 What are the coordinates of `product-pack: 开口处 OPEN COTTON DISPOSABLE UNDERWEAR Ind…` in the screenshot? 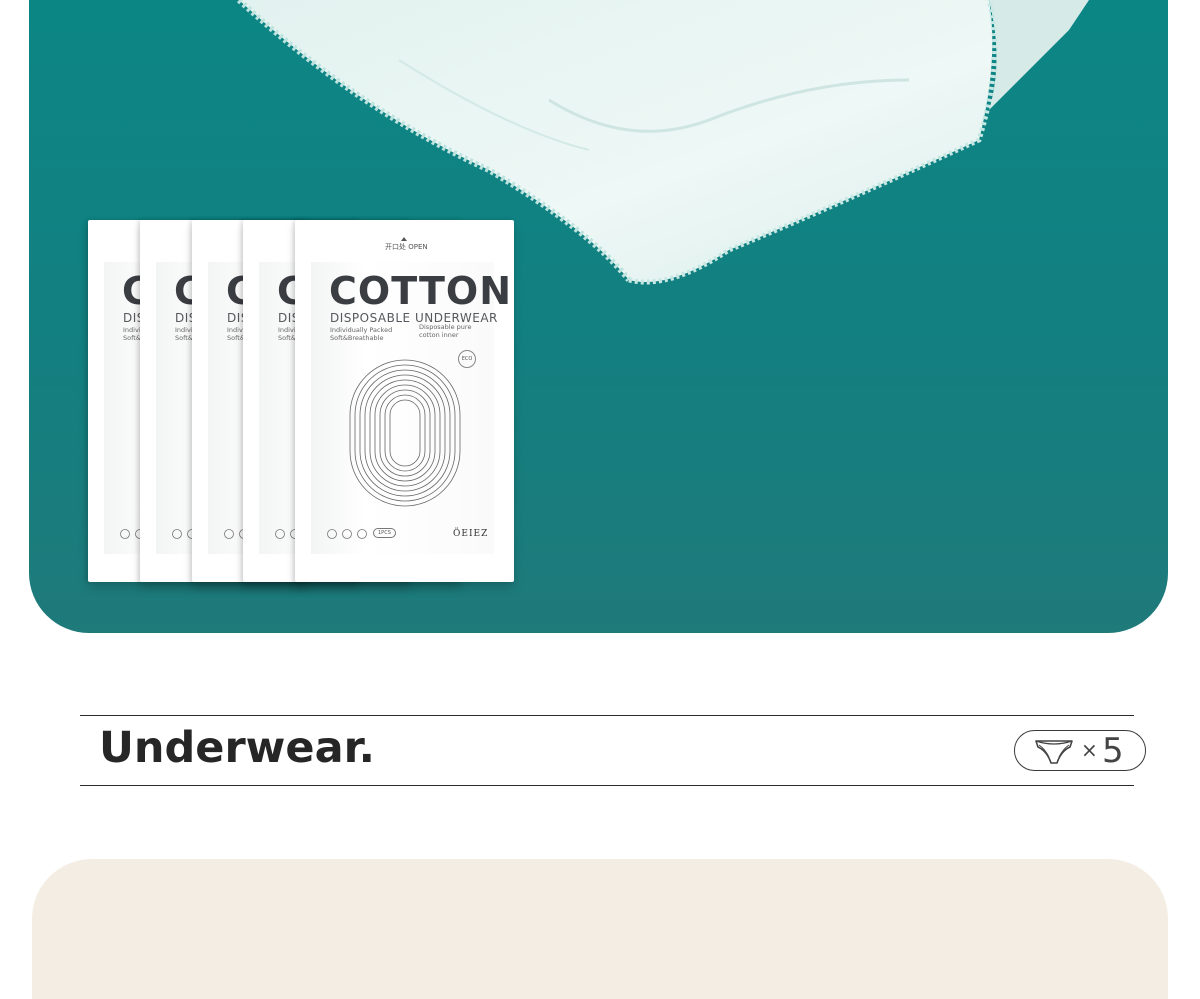 It's located at (404, 401).